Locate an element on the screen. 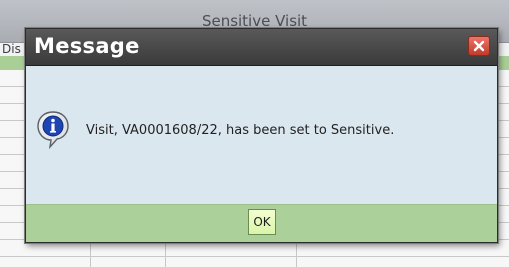  dialog-titlebar: Message is located at coordinates (261, 47).